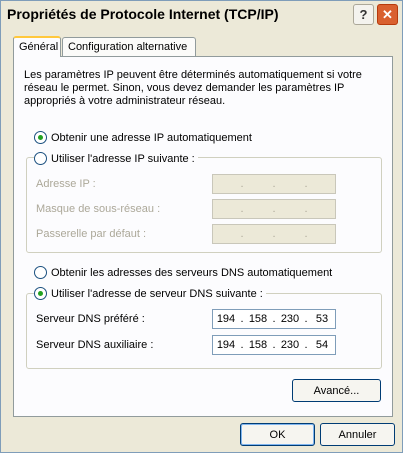 This screenshot has height=453, width=403. Describe the element at coordinates (129, 46) in the screenshot. I see `tab-alternate-configuration: Configuration alternative` at that location.